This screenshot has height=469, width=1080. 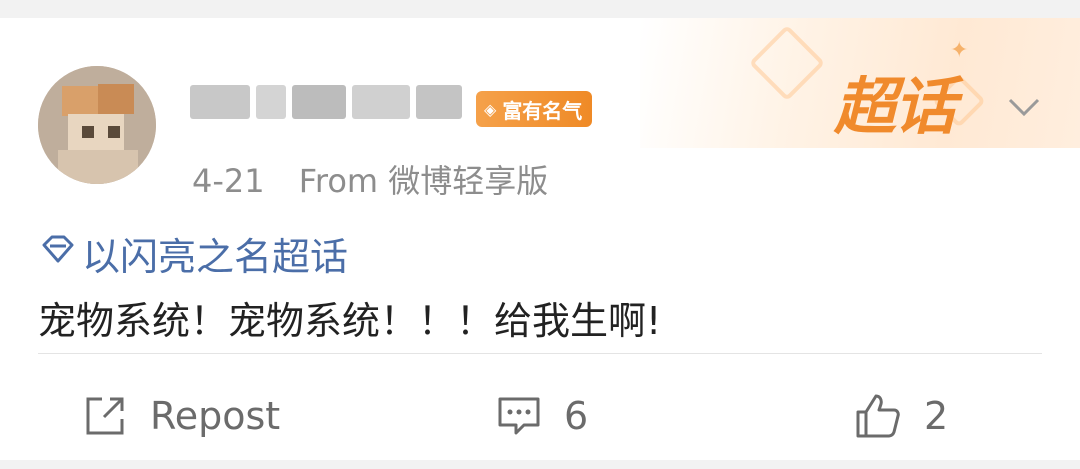 I want to click on thumbs-up-icon, so click(x=878, y=416).